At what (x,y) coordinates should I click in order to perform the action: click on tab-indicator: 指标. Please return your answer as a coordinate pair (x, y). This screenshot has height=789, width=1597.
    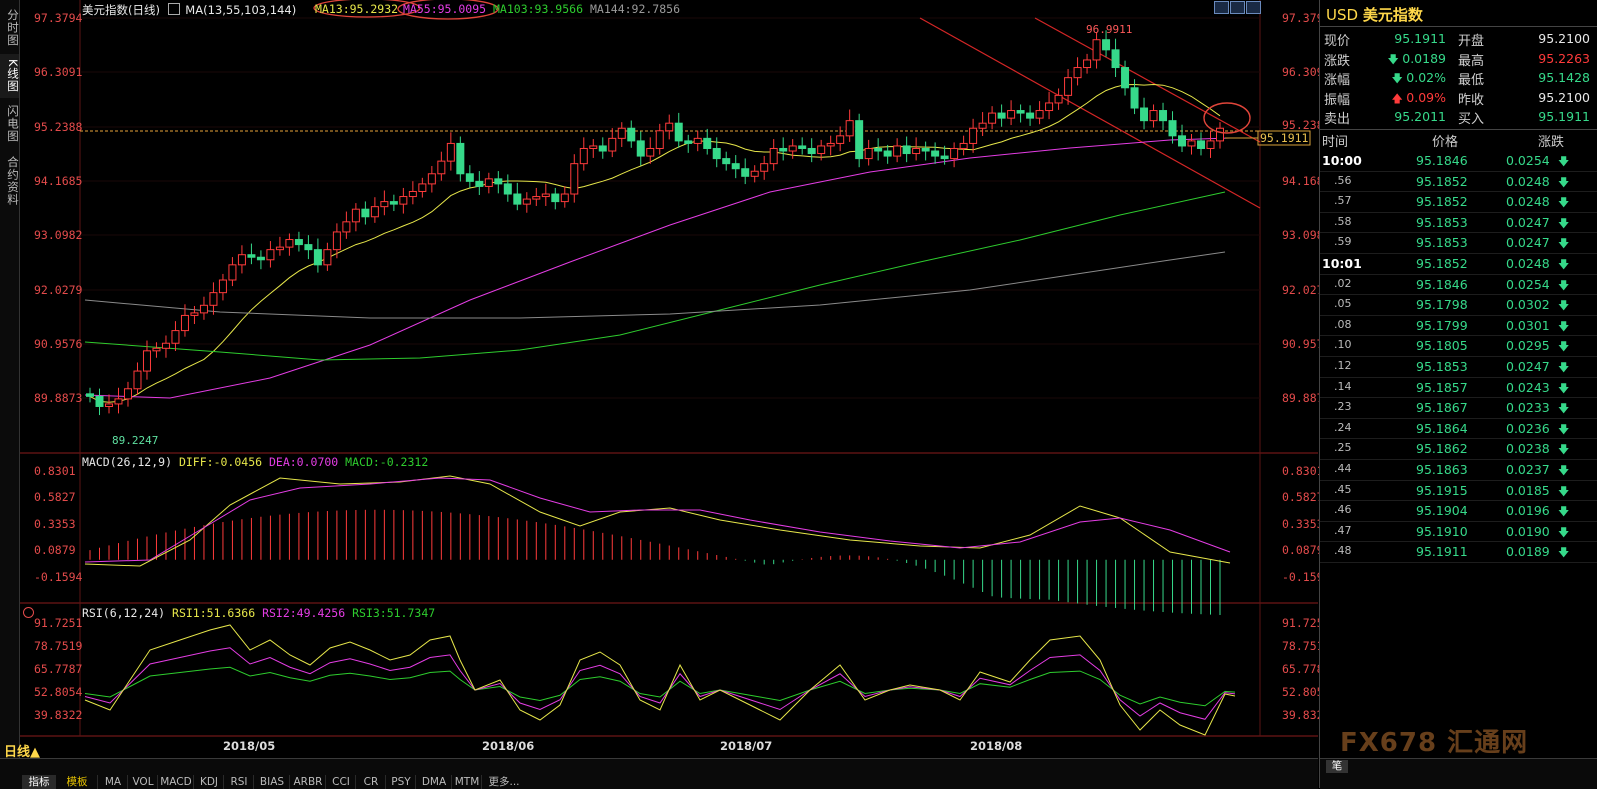
    Looking at the image, I should click on (39, 782).